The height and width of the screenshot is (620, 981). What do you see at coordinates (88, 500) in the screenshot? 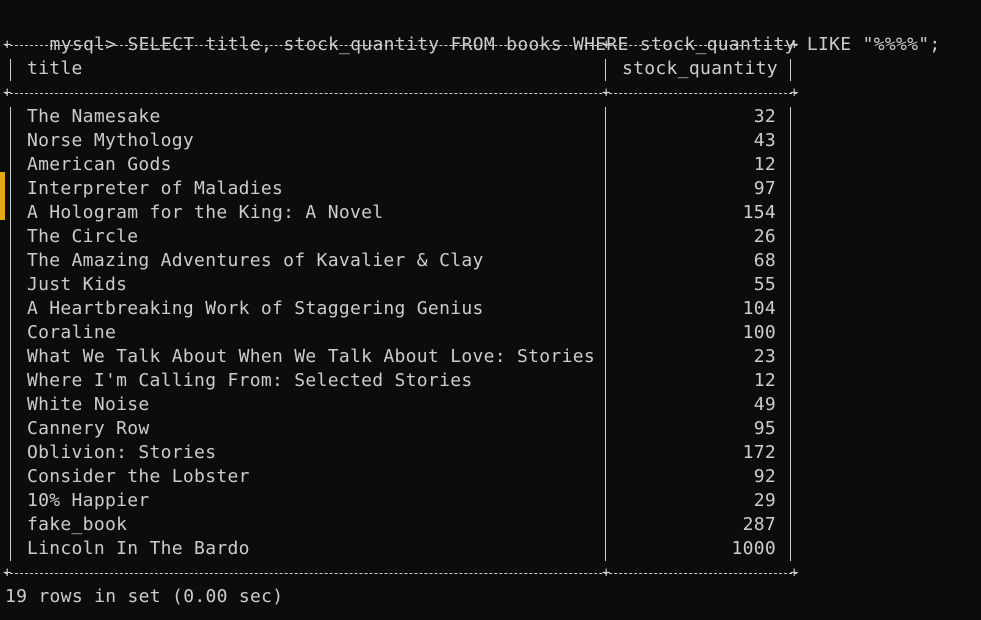
I see `row-title: 10% Happier` at bounding box center [88, 500].